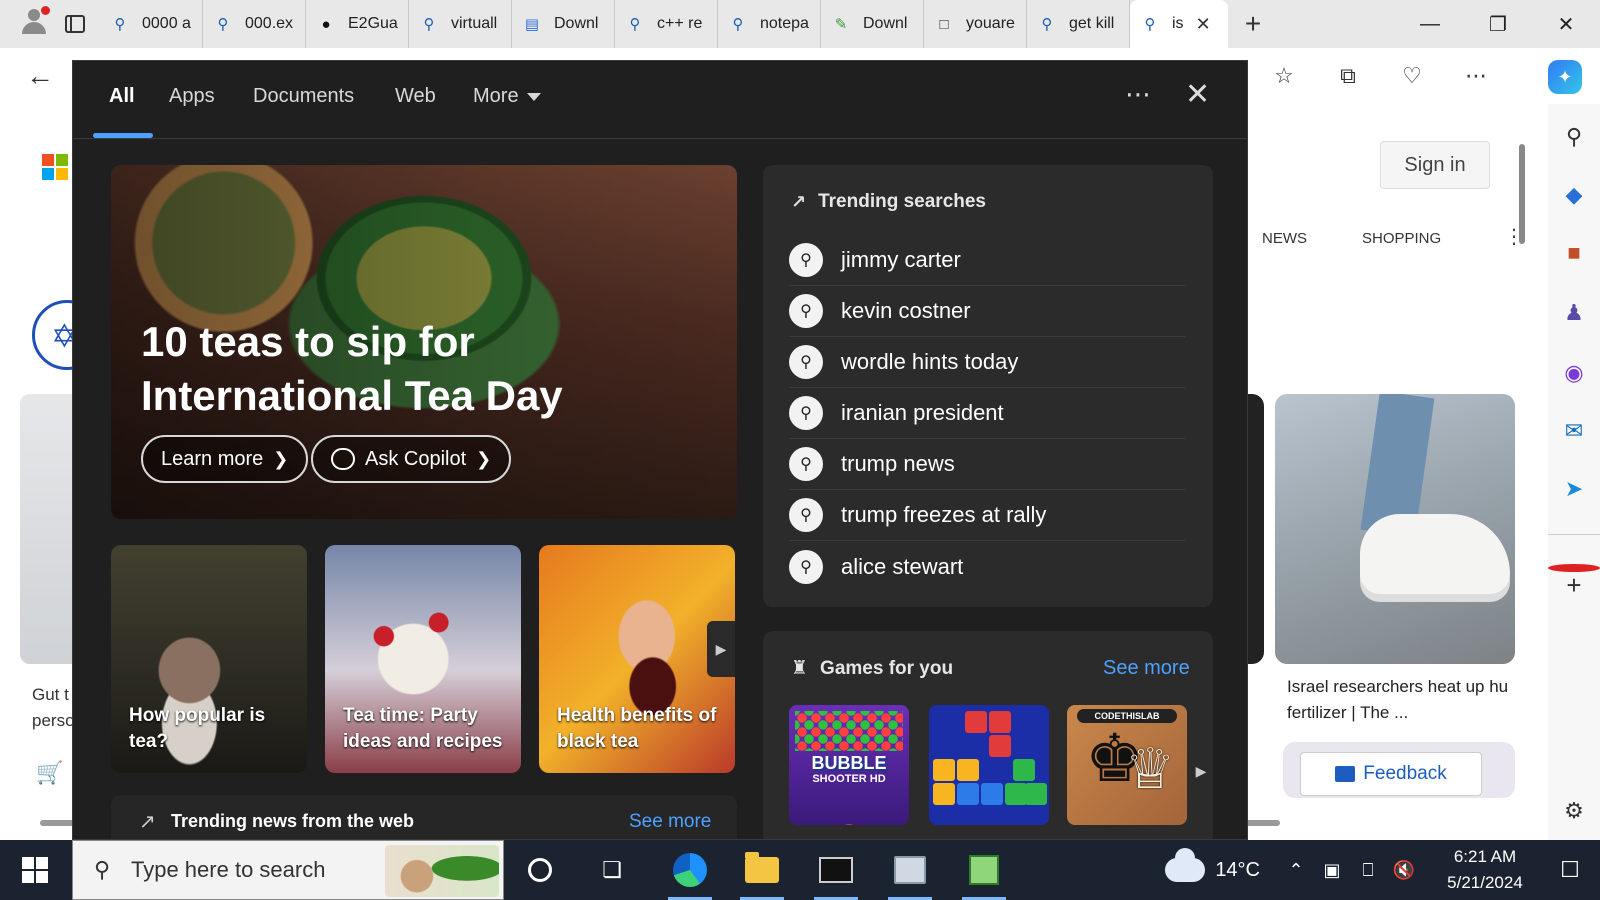  What do you see at coordinates (1574, 489) in the screenshot?
I see `send-icon: ➤` at bounding box center [1574, 489].